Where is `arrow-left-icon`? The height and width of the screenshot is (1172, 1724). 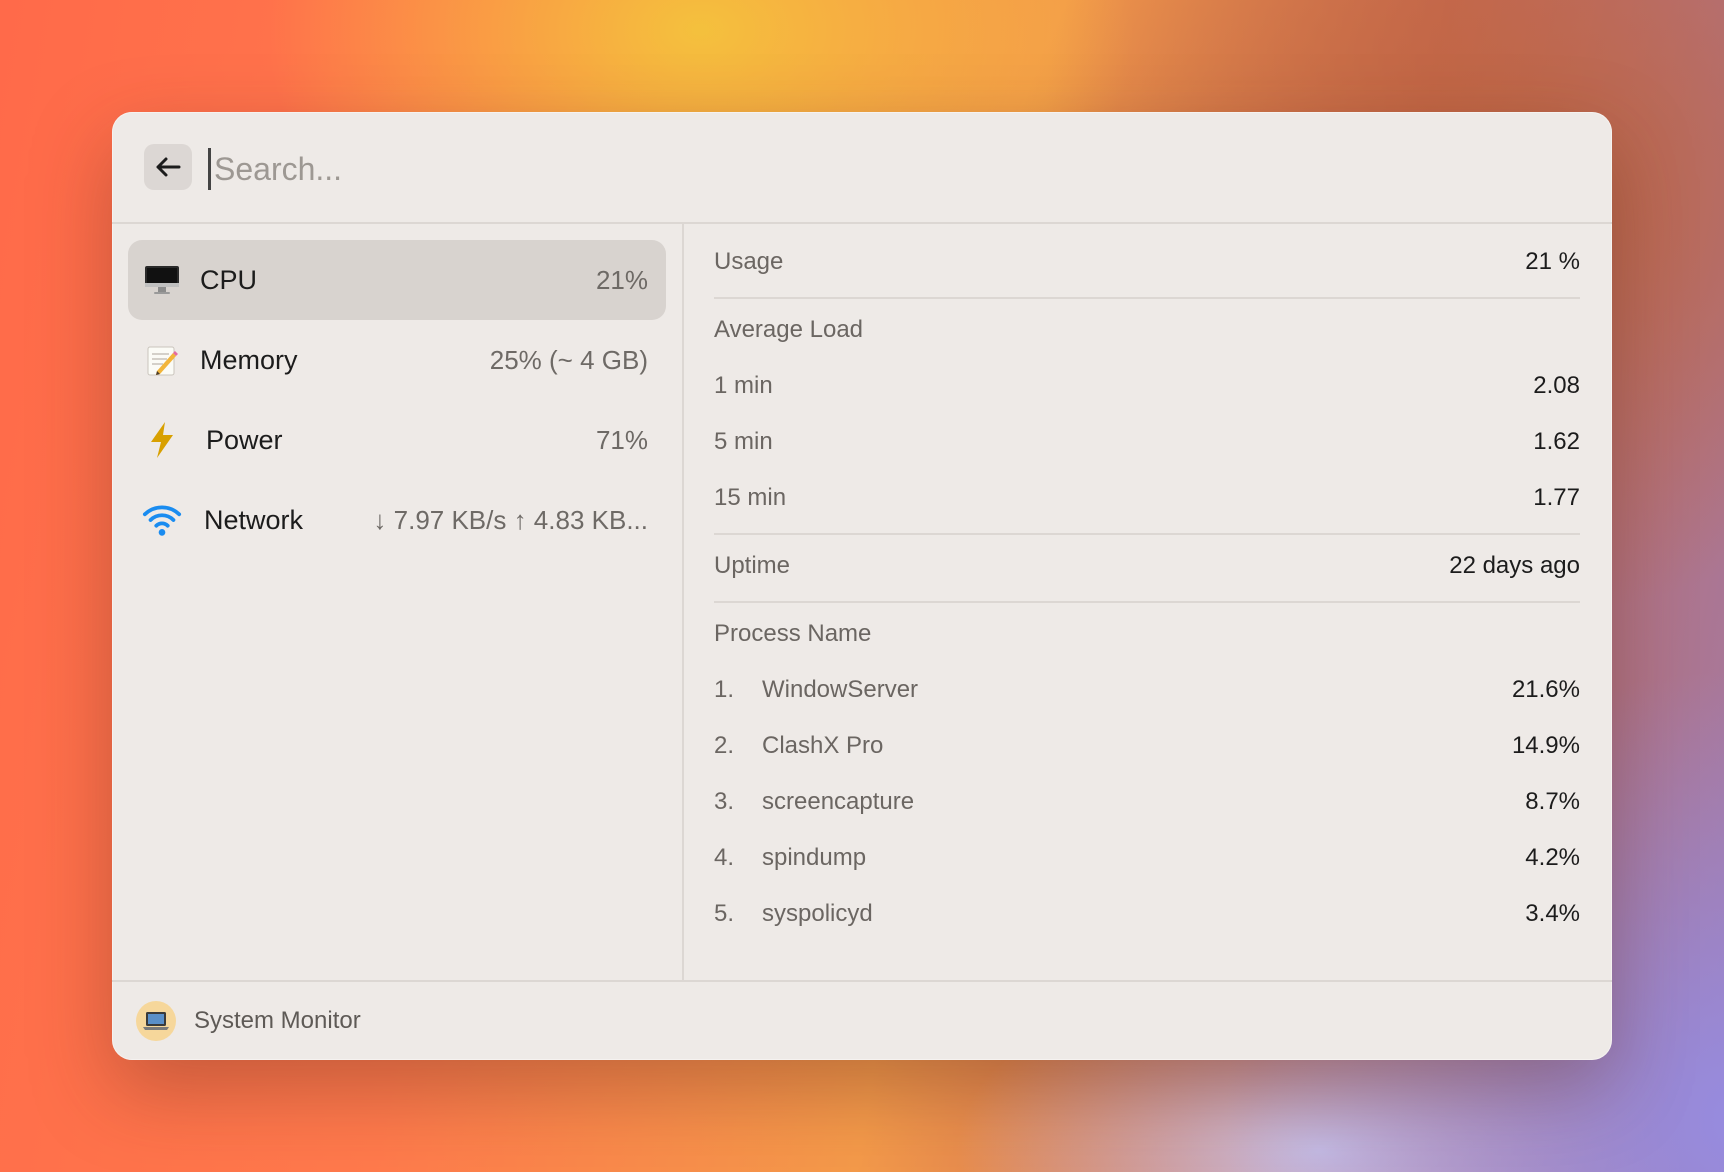
arrow-left-icon is located at coordinates (168, 167).